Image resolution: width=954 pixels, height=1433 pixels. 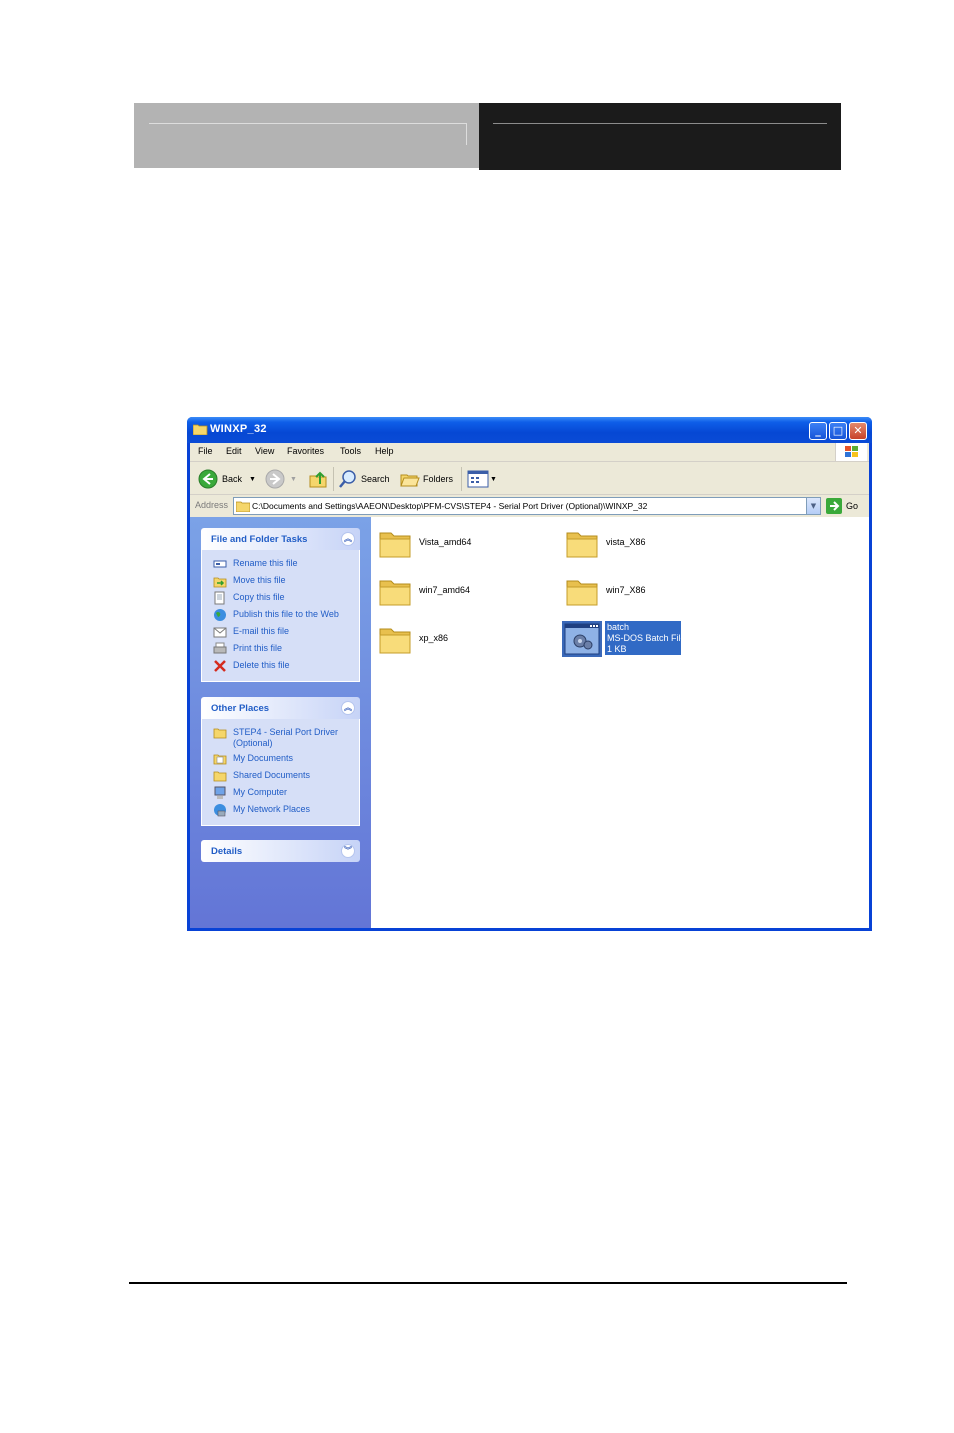 I want to click on place-label: My Network Places, so click(x=272, y=809).